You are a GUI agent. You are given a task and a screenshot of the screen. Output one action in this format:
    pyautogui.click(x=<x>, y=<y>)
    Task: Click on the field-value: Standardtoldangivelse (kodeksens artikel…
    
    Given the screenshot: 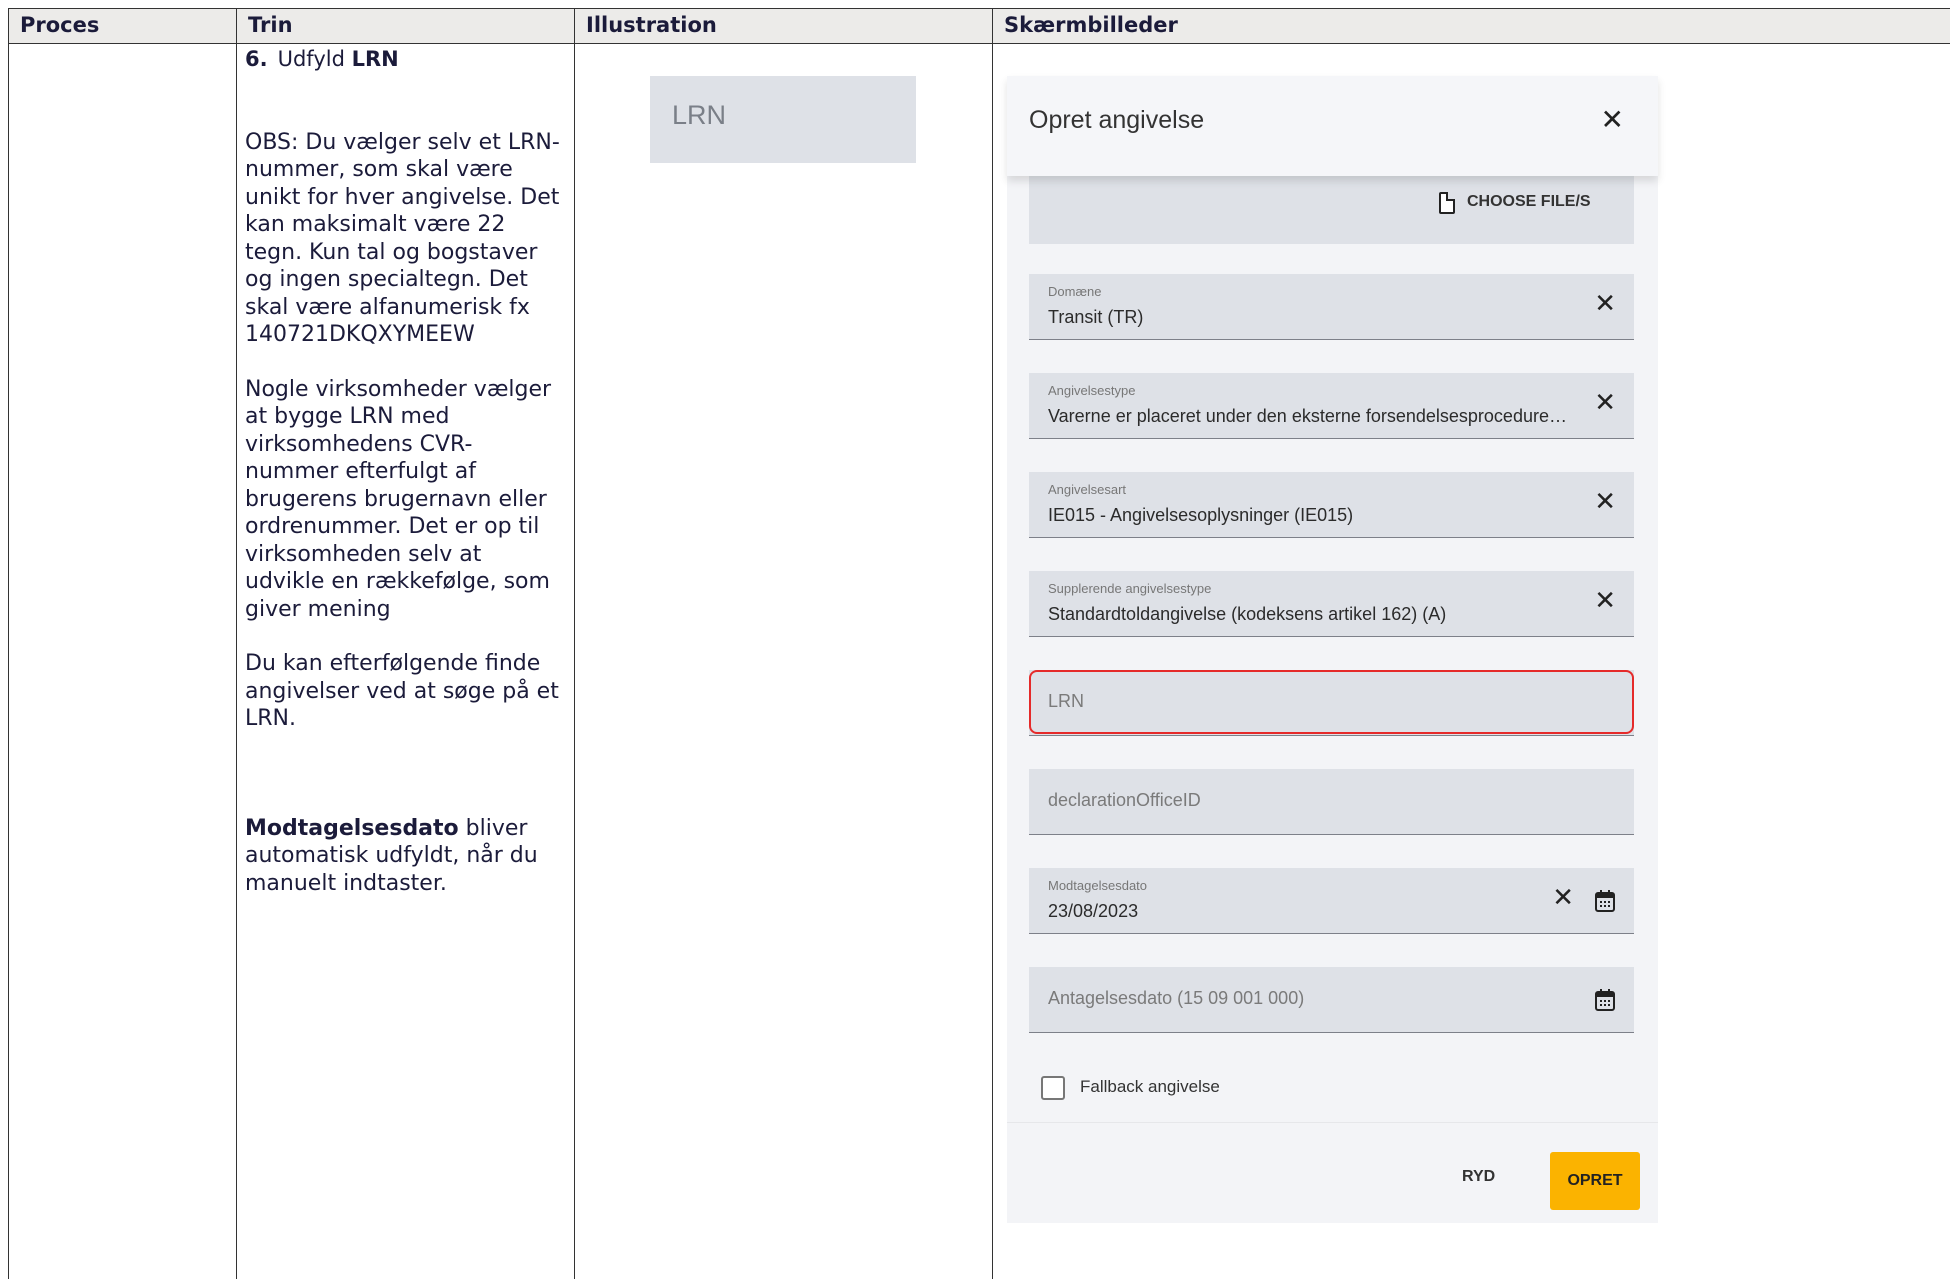 What is the action you would take?
    pyautogui.click(x=1247, y=614)
    